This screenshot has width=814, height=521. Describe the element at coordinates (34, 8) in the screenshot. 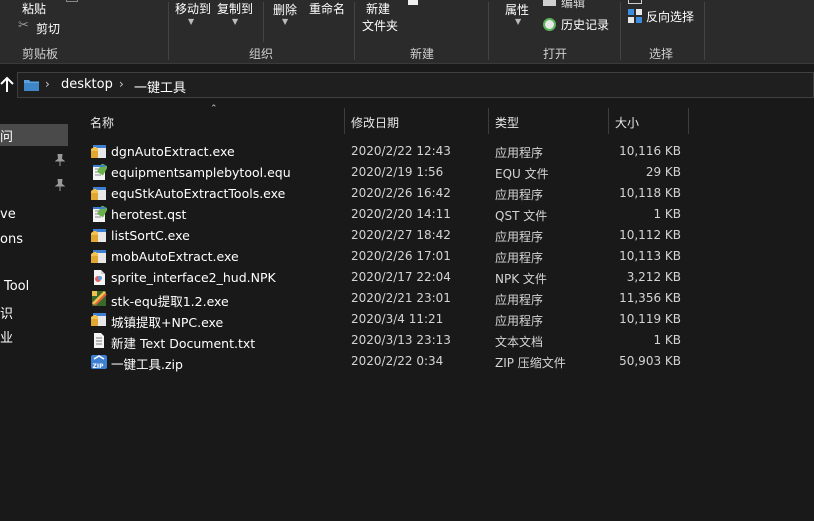

I see `paste-button: 粘贴` at that location.